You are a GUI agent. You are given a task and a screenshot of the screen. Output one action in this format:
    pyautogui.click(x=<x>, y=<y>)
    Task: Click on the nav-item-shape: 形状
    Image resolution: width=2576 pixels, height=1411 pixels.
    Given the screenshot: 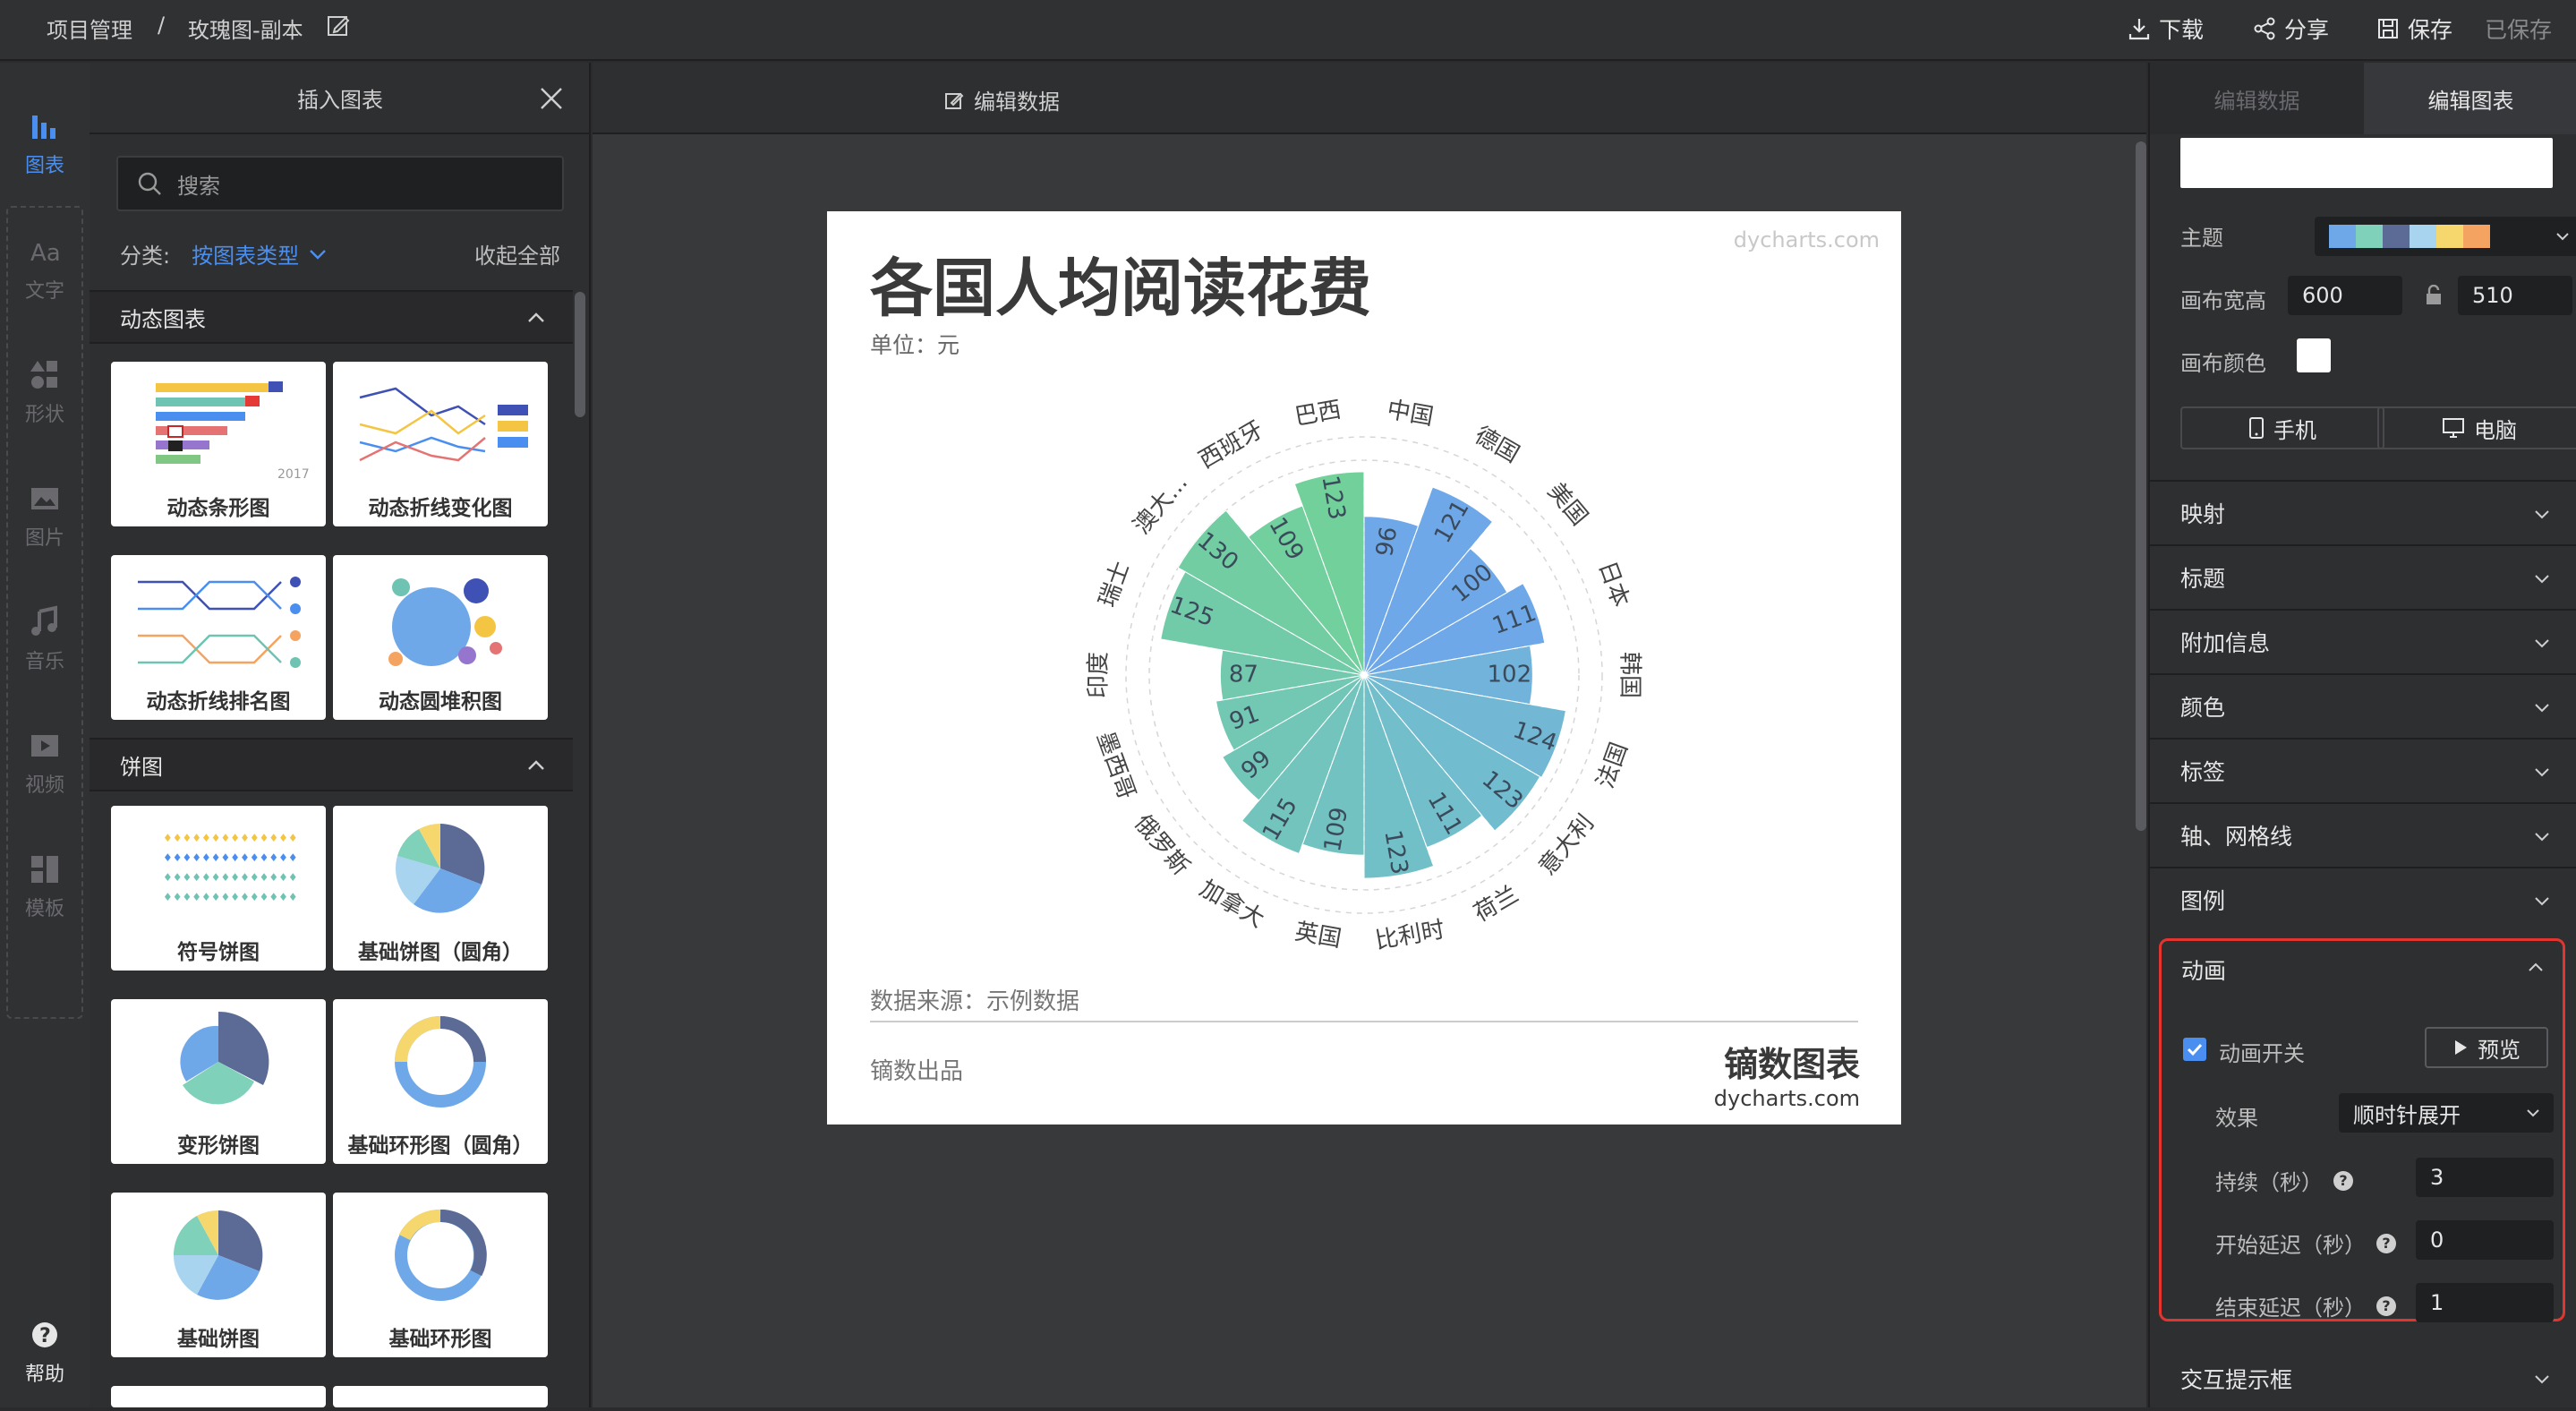 What is the action you would take?
    pyautogui.click(x=45, y=392)
    